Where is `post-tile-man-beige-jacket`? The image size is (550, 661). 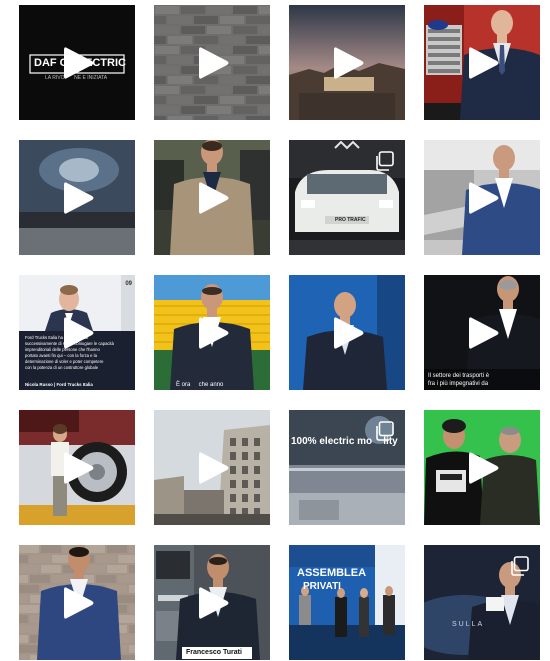
post-tile-man-beige-jacket is located at coordinates (212, 197).